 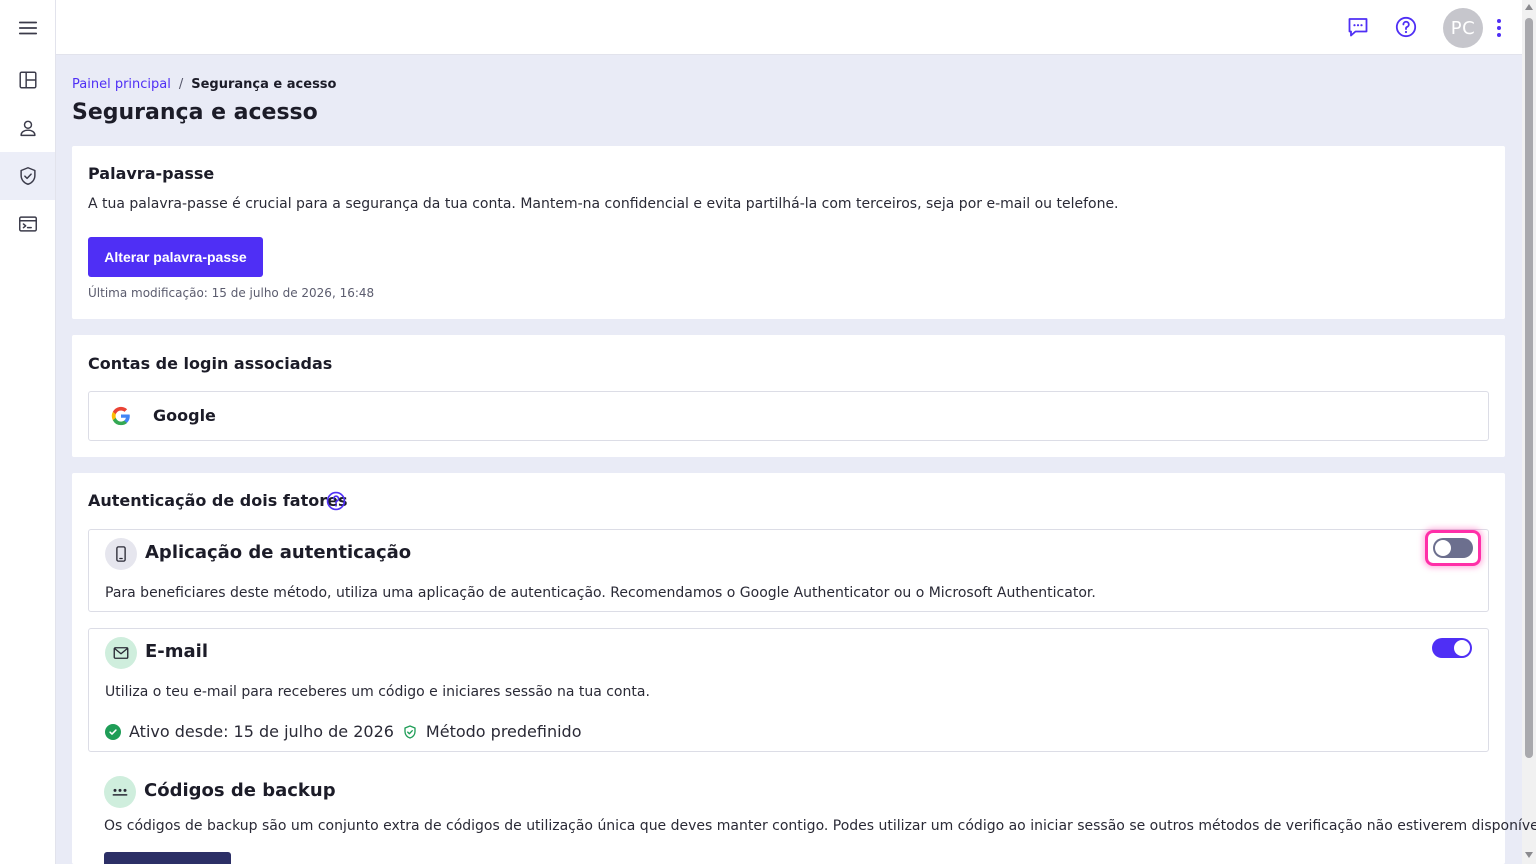 I want to click on mail-icon, so click(x=121, y=653).